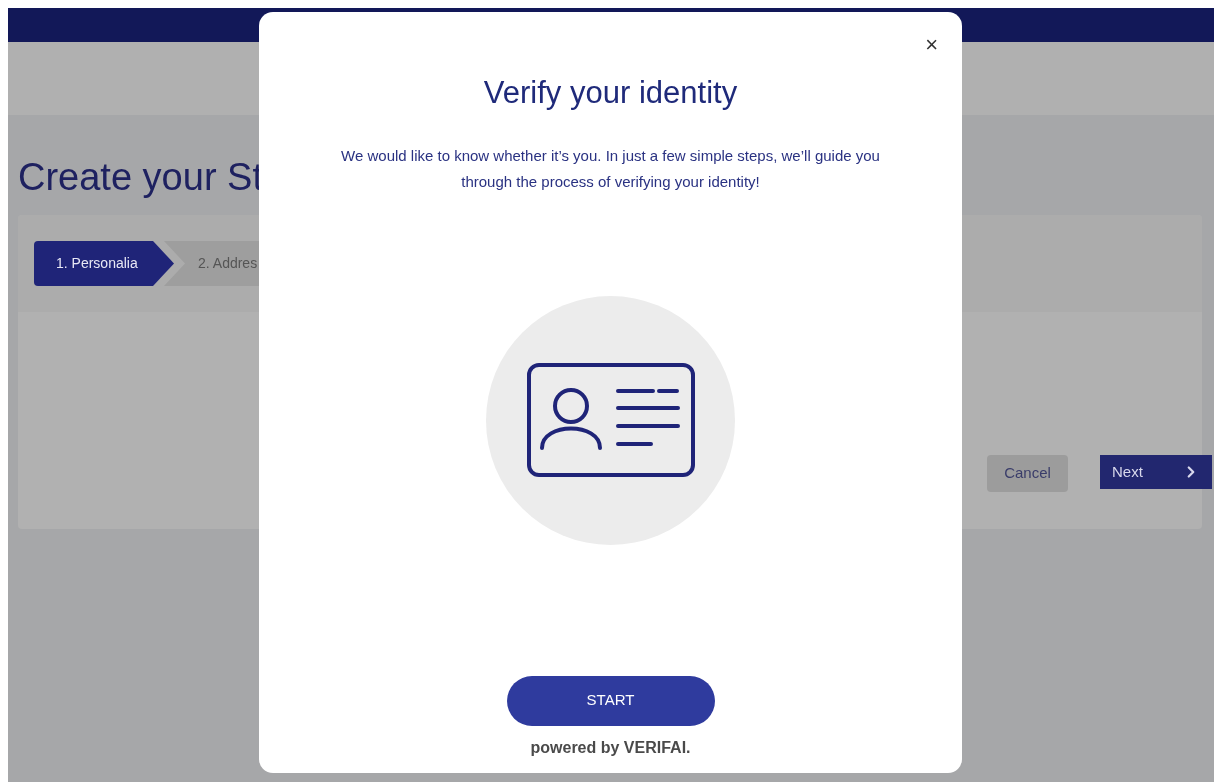  I want to click on next-button: Next, so click(1156, 472).